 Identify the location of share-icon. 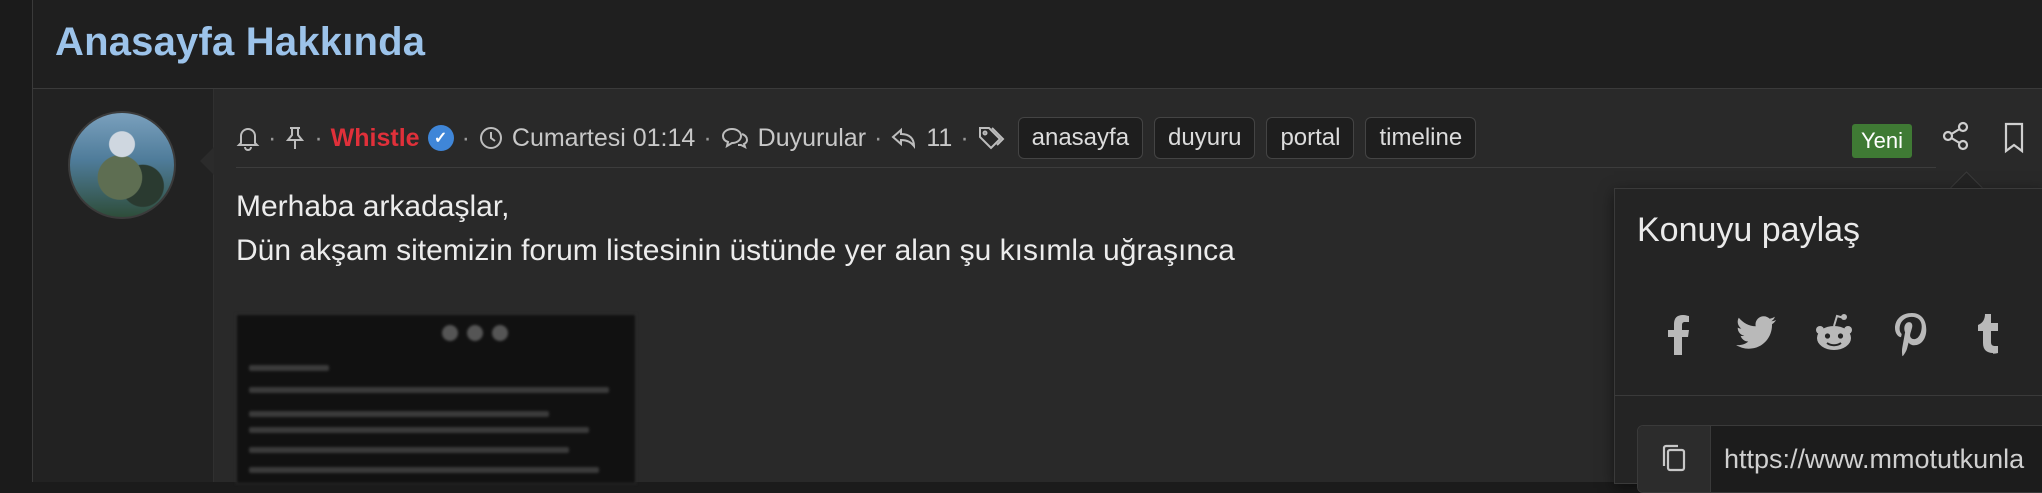
(1955, 136).